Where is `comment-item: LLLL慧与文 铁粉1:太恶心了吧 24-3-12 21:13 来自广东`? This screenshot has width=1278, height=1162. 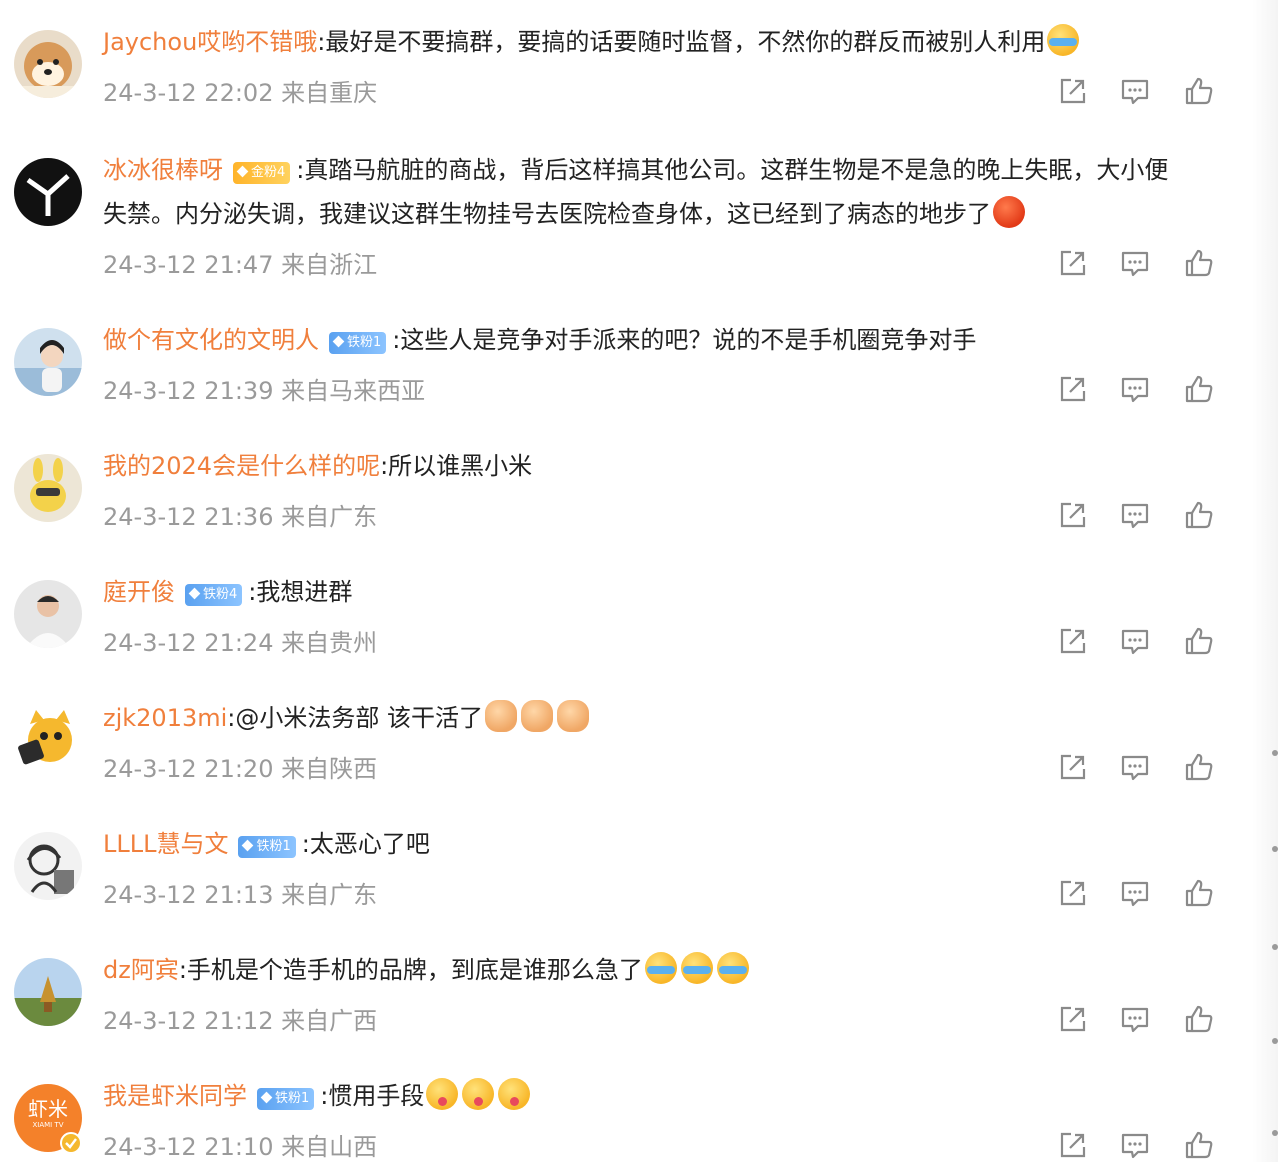 comment-item: LLLL慧与文 铁粉1:太恶心了吧 24-3-12 21:13 来自广东 is located at coordinates (625, 885).